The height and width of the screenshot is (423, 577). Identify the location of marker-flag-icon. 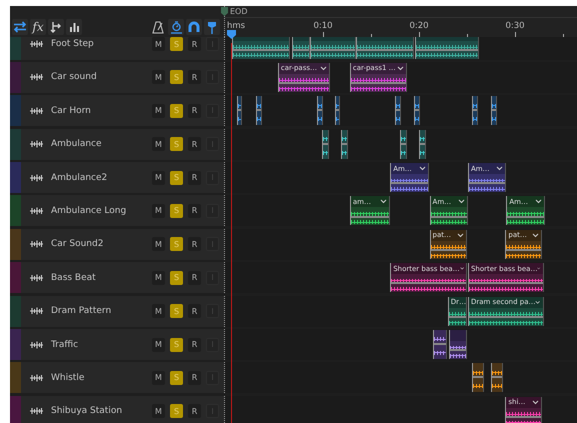
(224, 11).